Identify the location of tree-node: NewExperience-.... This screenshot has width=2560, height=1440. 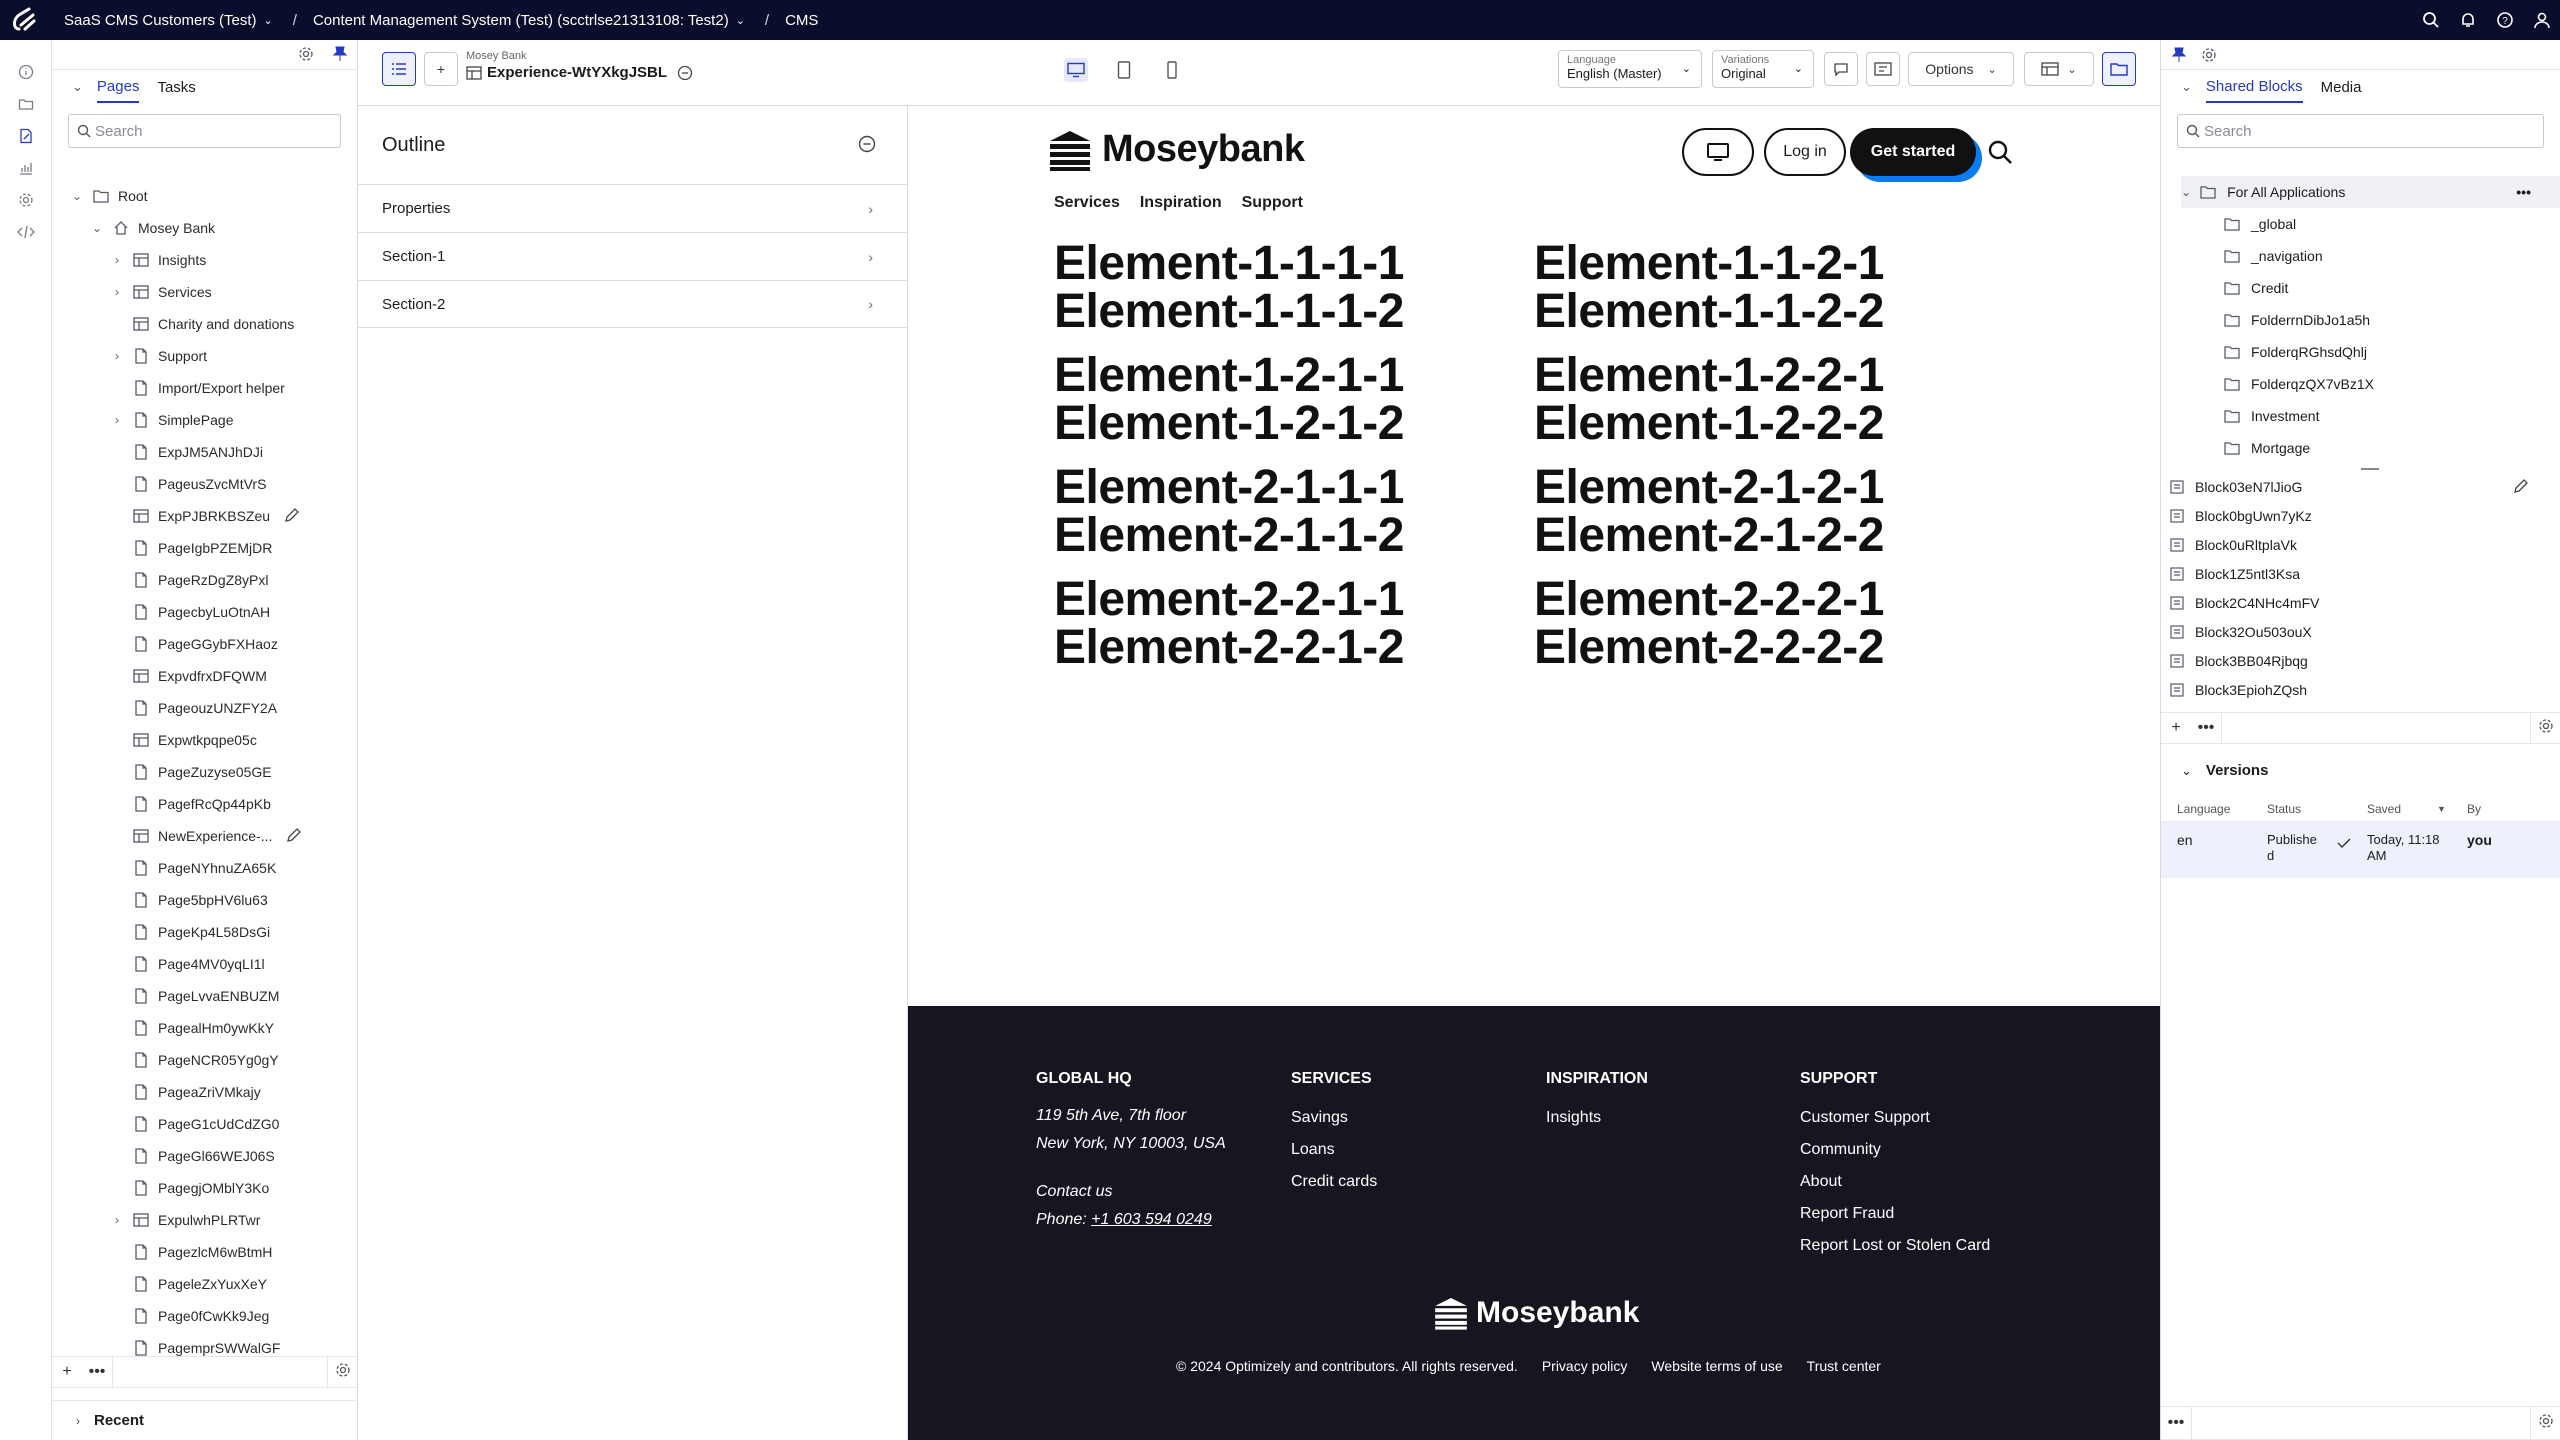
(206, 836).